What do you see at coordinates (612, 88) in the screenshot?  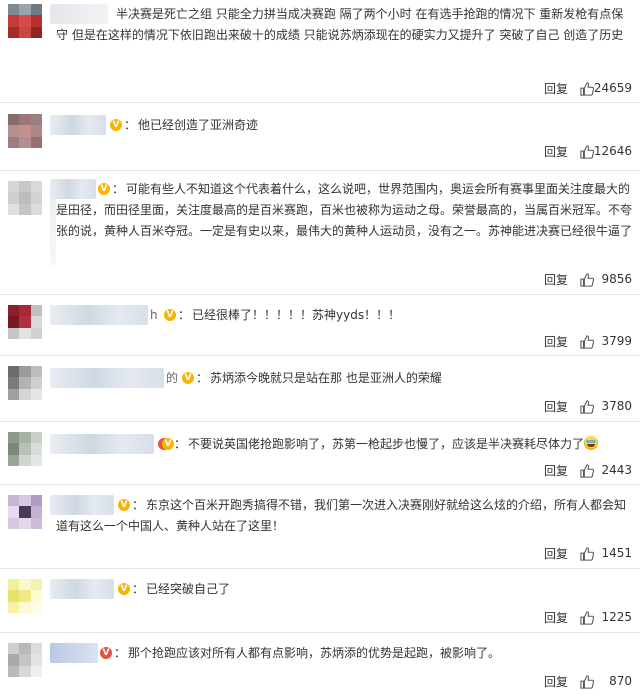 I see `like-count: 24659` at bounding box center [612, 88].